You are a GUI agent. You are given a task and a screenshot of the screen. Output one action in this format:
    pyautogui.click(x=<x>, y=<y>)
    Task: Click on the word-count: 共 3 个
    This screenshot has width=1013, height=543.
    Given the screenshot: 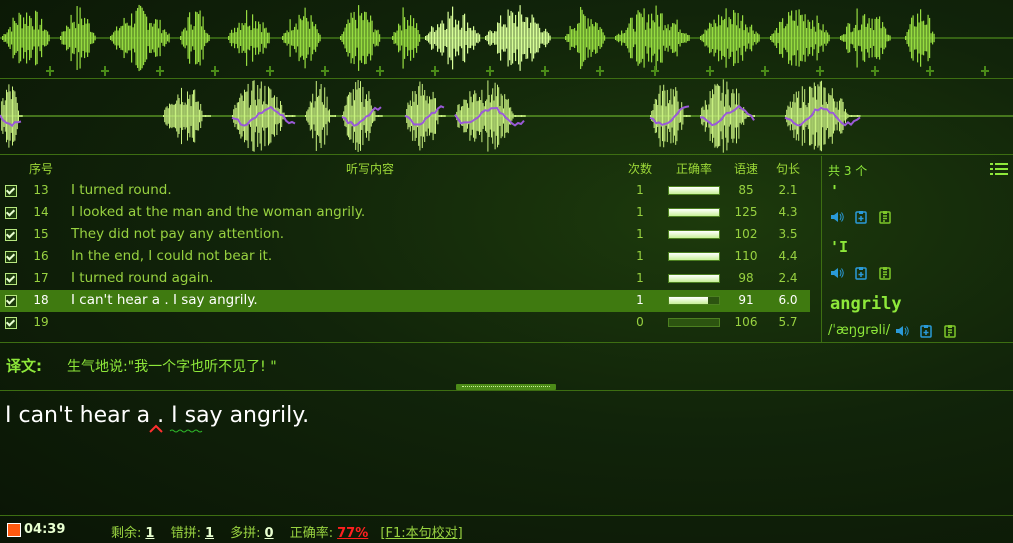 What is the action you would take?
    pyautogui.click(x=848, y=171)
    